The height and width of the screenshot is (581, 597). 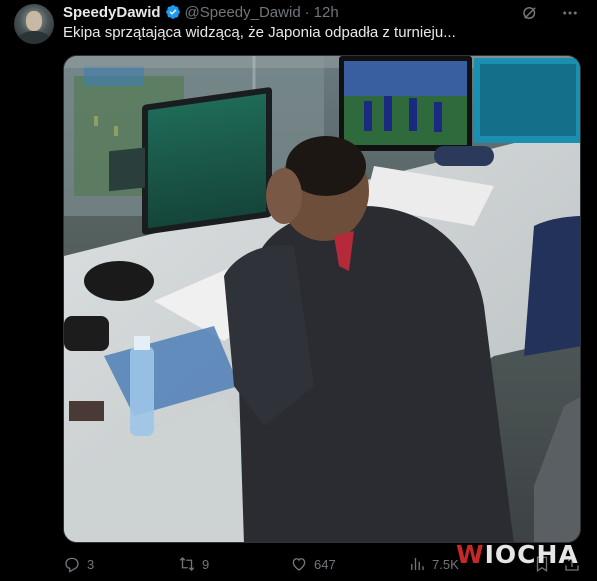 What do you see at coordinates (72, 565) in the screenshot?
I see `reply-icon` at bounding box center [72, 565].